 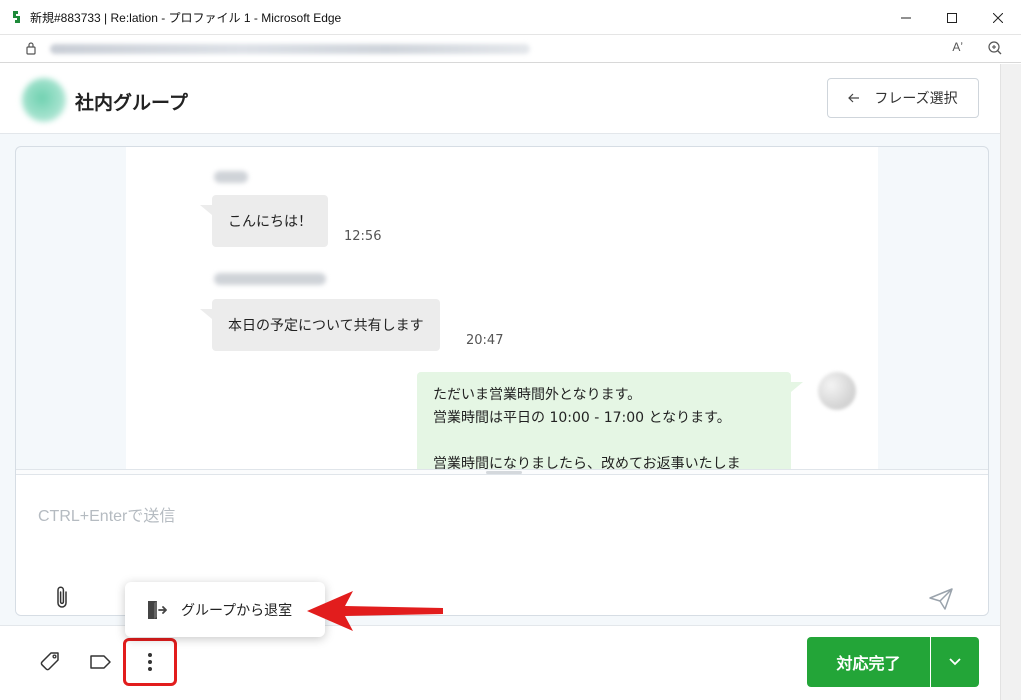 I want to click on message-bubble-incoming: こんにちは！, so click(x=264, y=221).